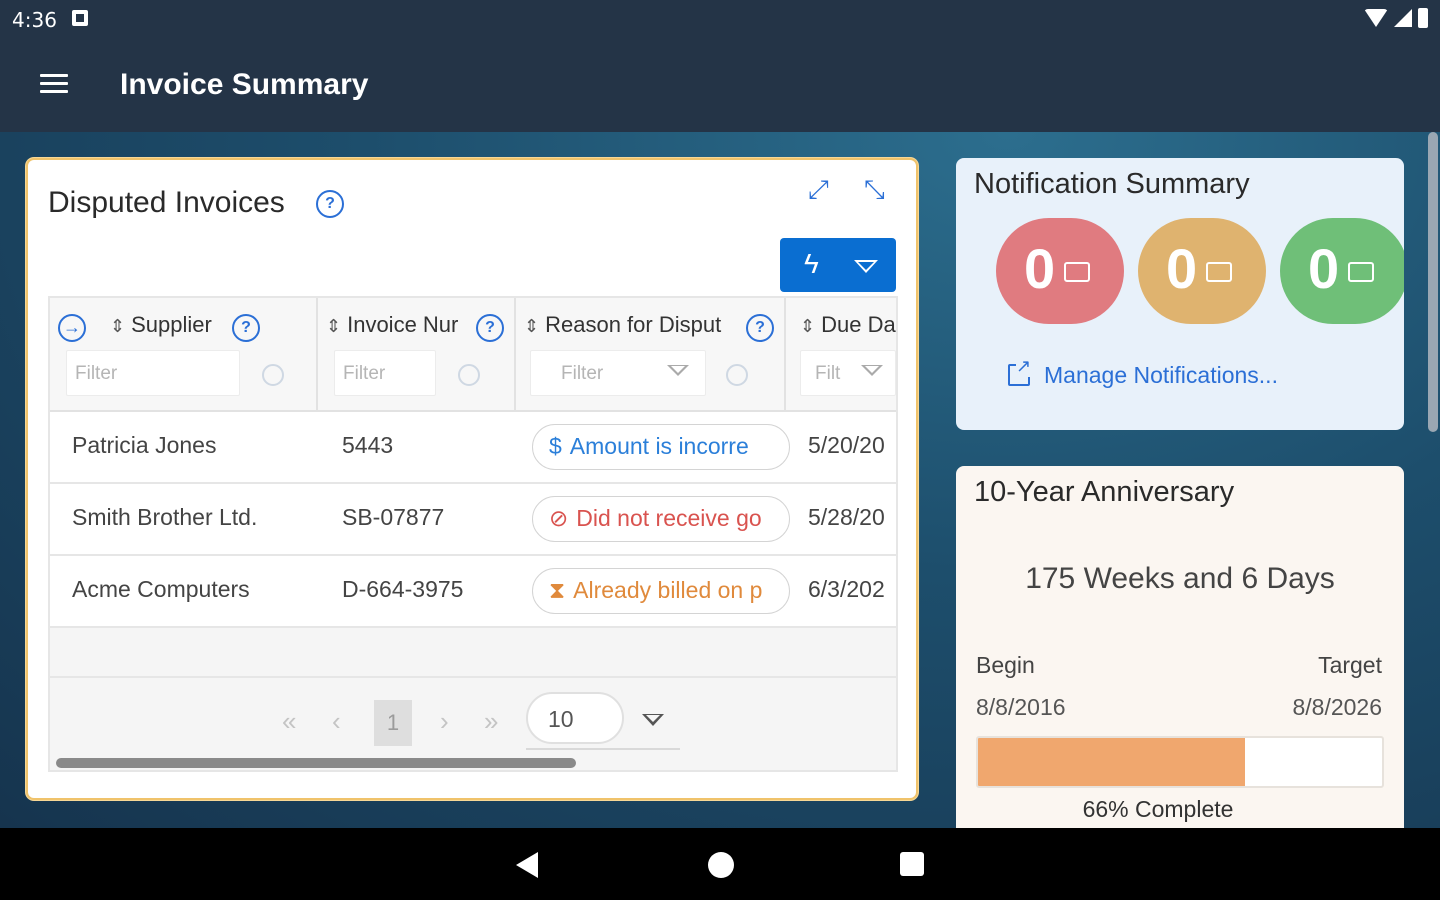 This screenshot has width=1440, height=900. Describe the element at coordinates (393, 723) in the screenshot. I see `current-page: 1` at that location.